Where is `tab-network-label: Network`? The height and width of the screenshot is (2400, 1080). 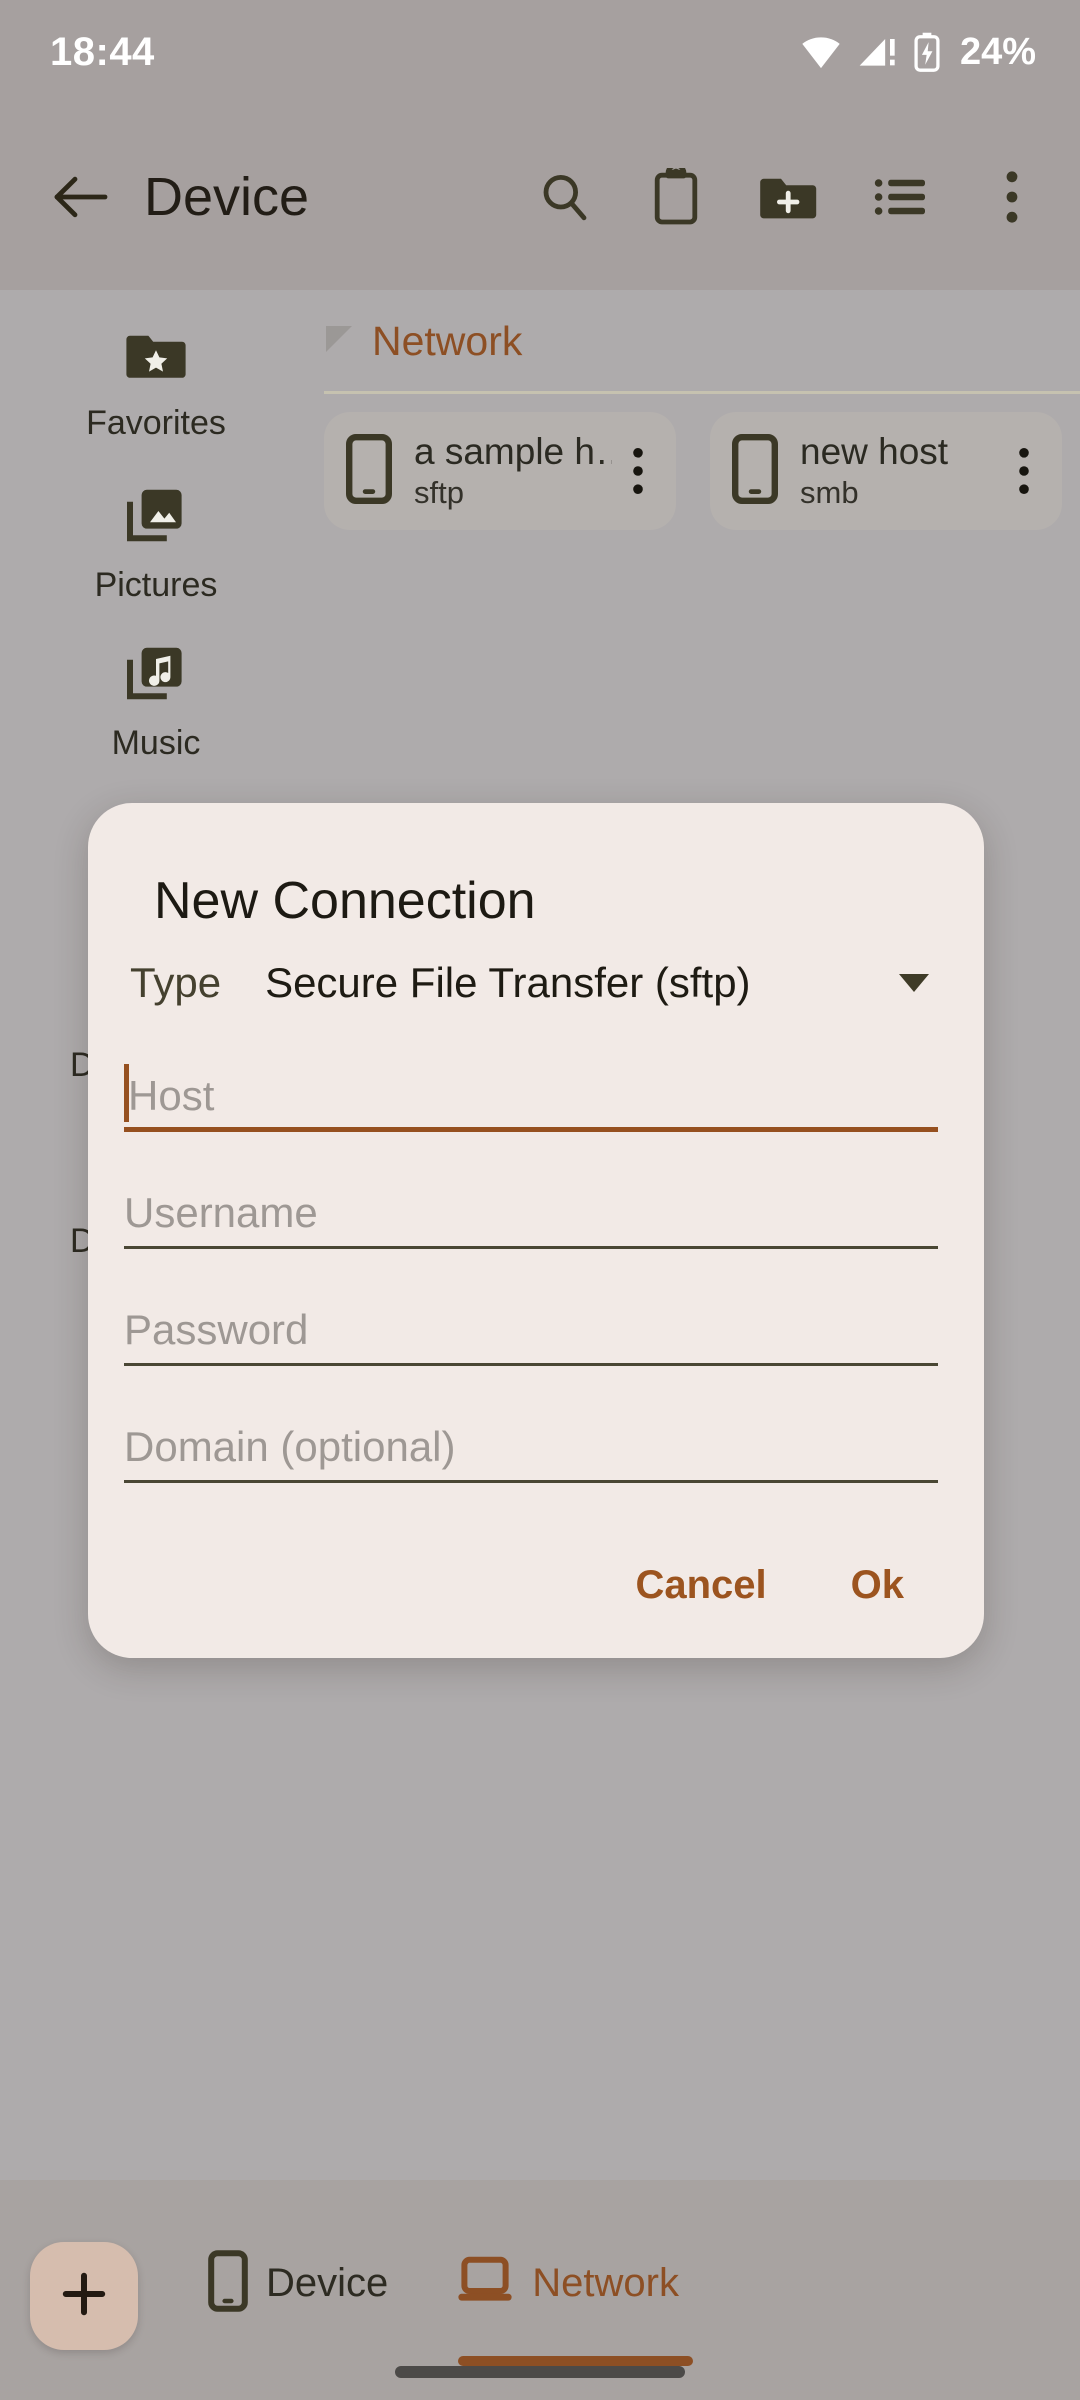
tab-network-label: Network is located at coordinates (605, 2283).